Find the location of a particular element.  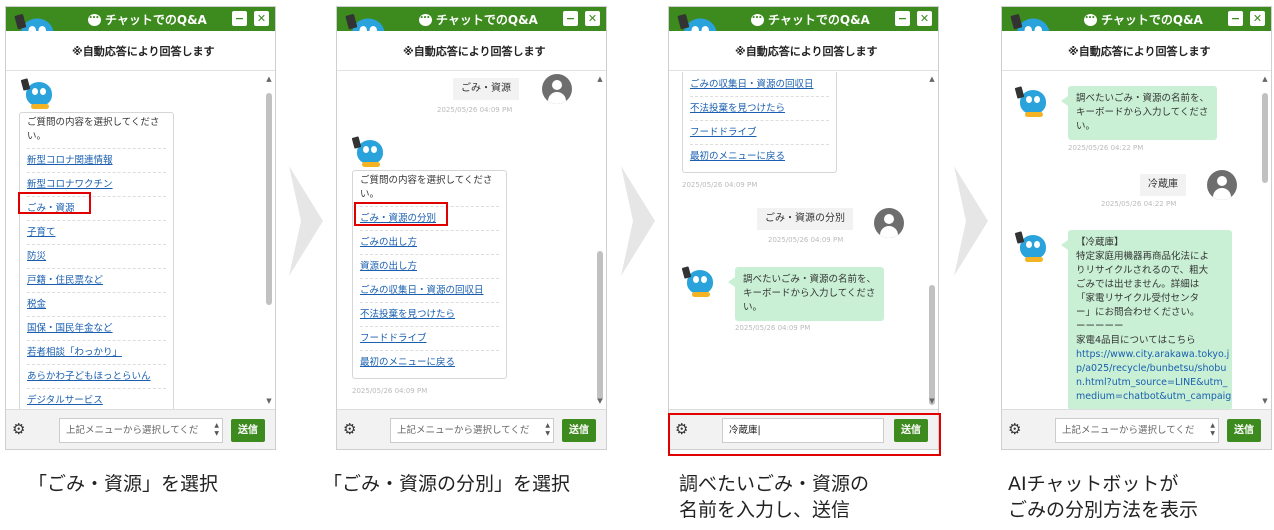

menu-item: 新型コロナ関連情報 is located at coordinates (96, 161).